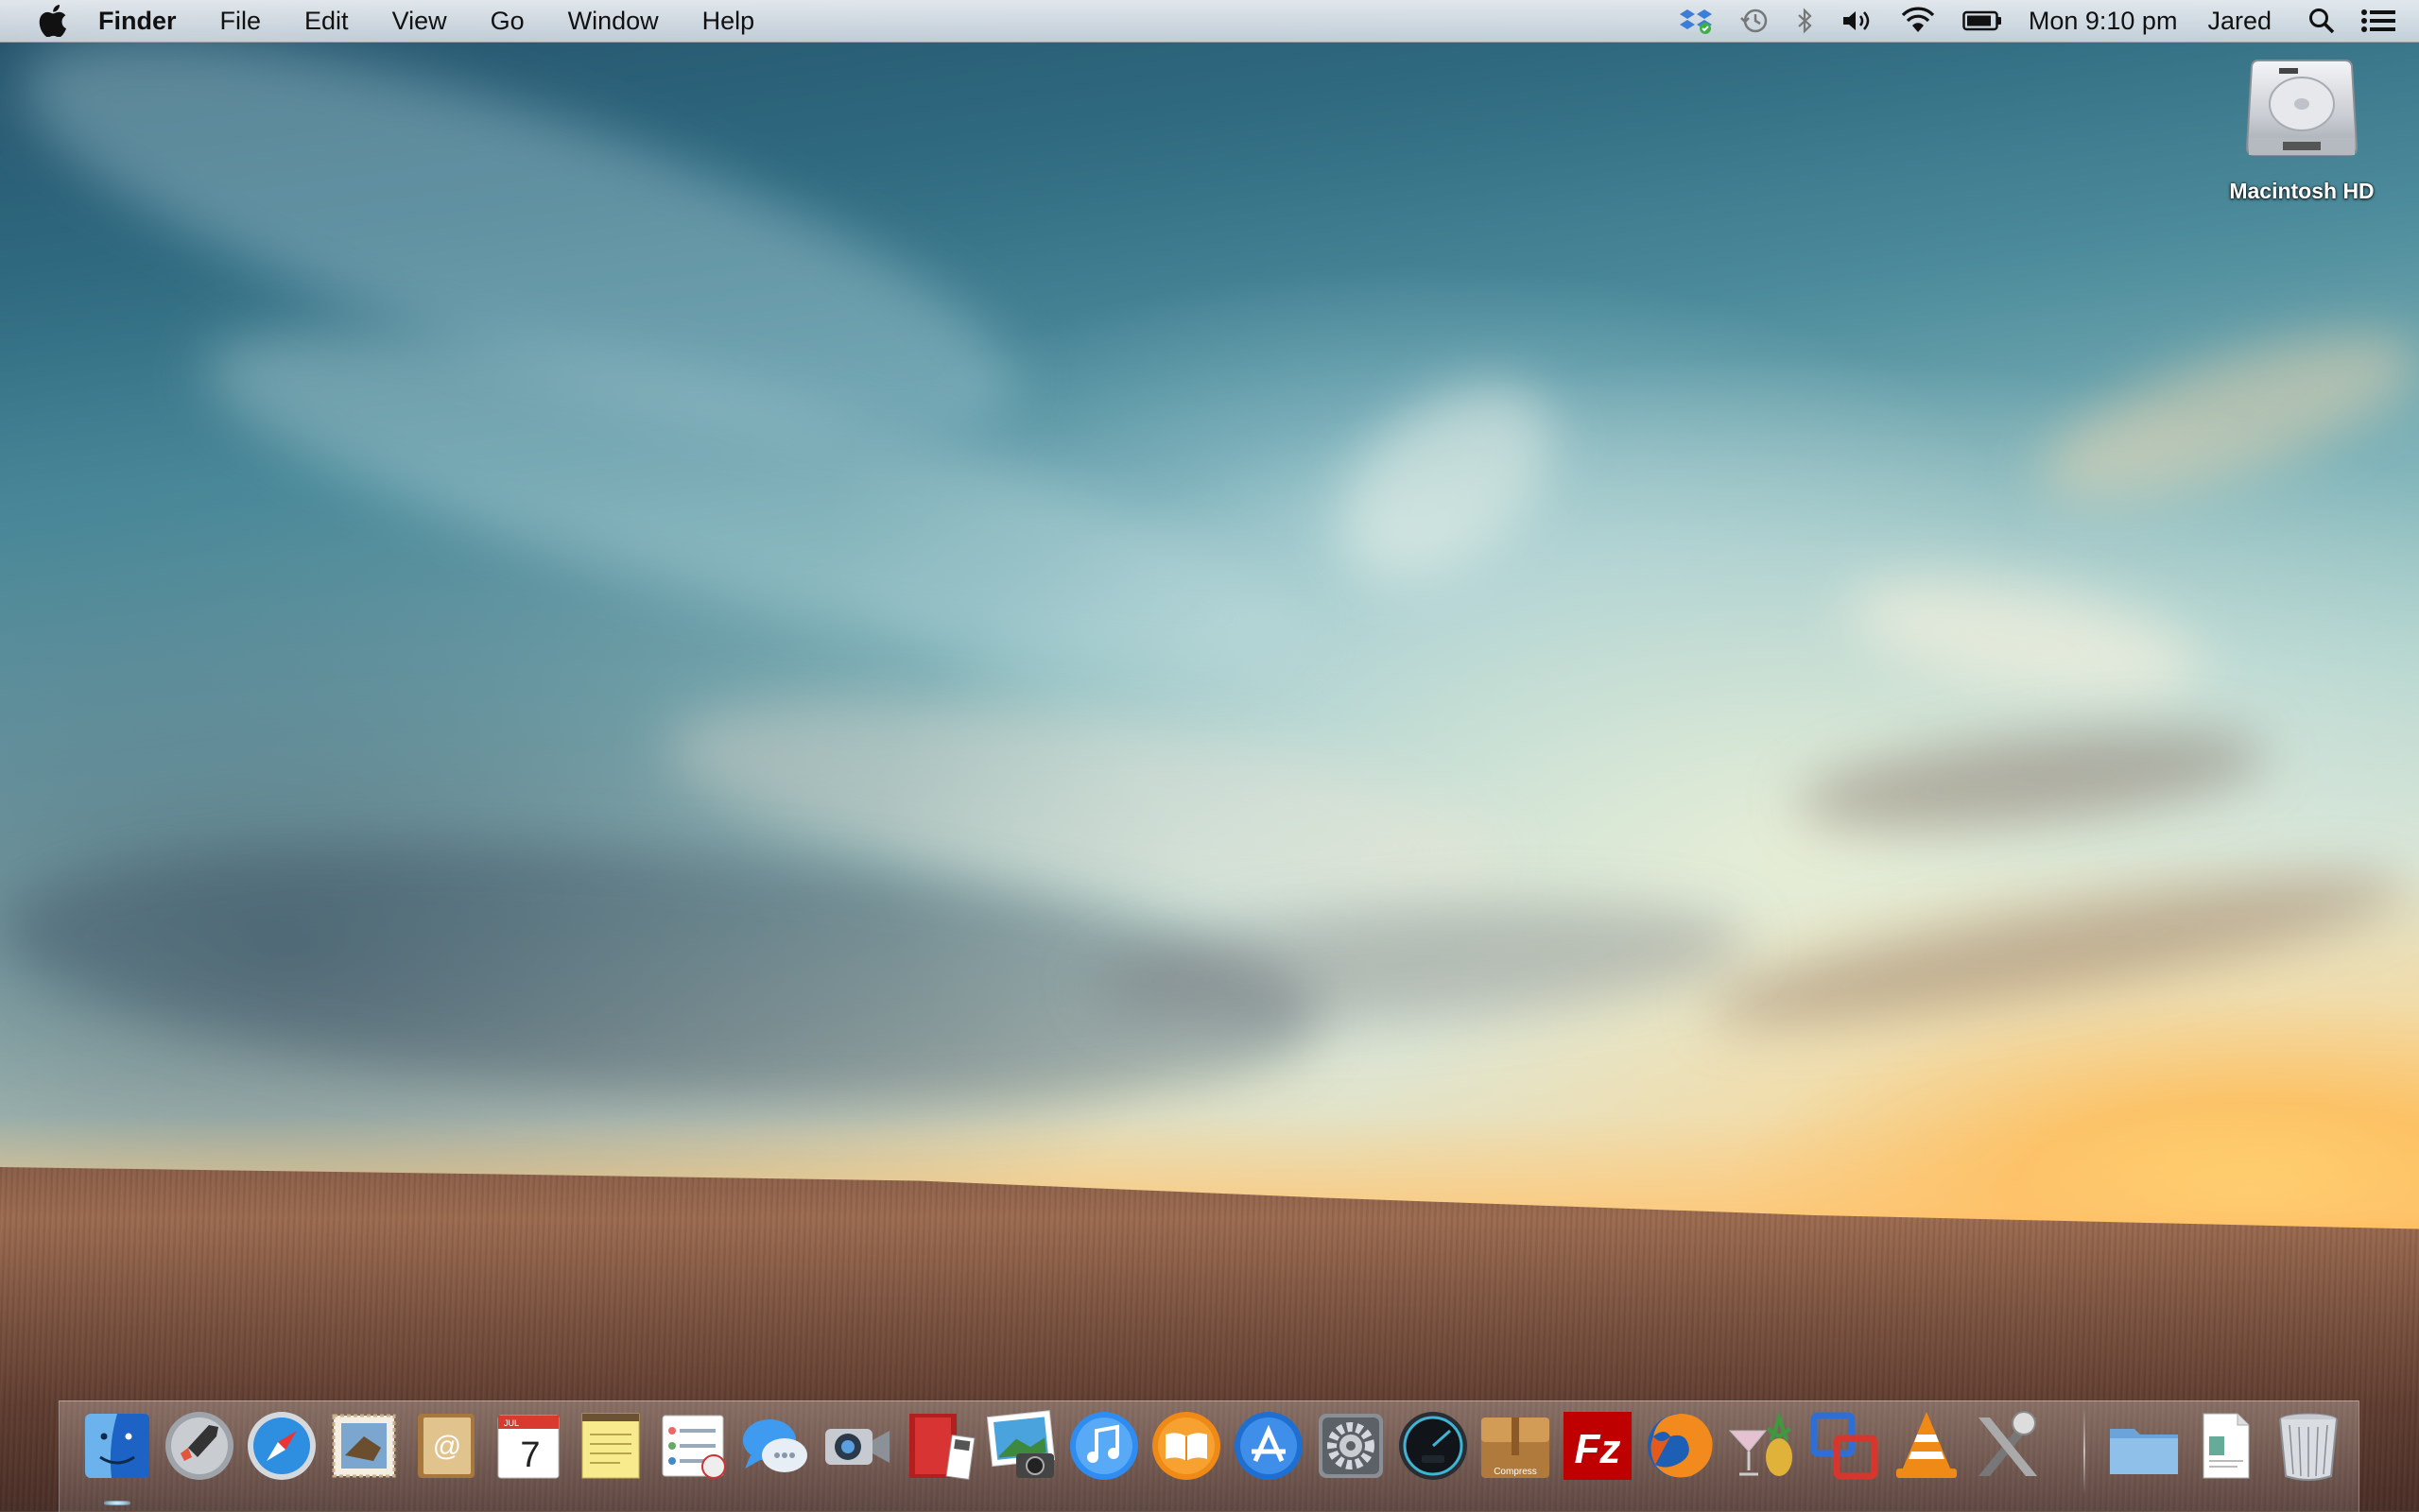 The image size is (2419, 1512). I want to click on reminders-icon, so click(694, 1447).